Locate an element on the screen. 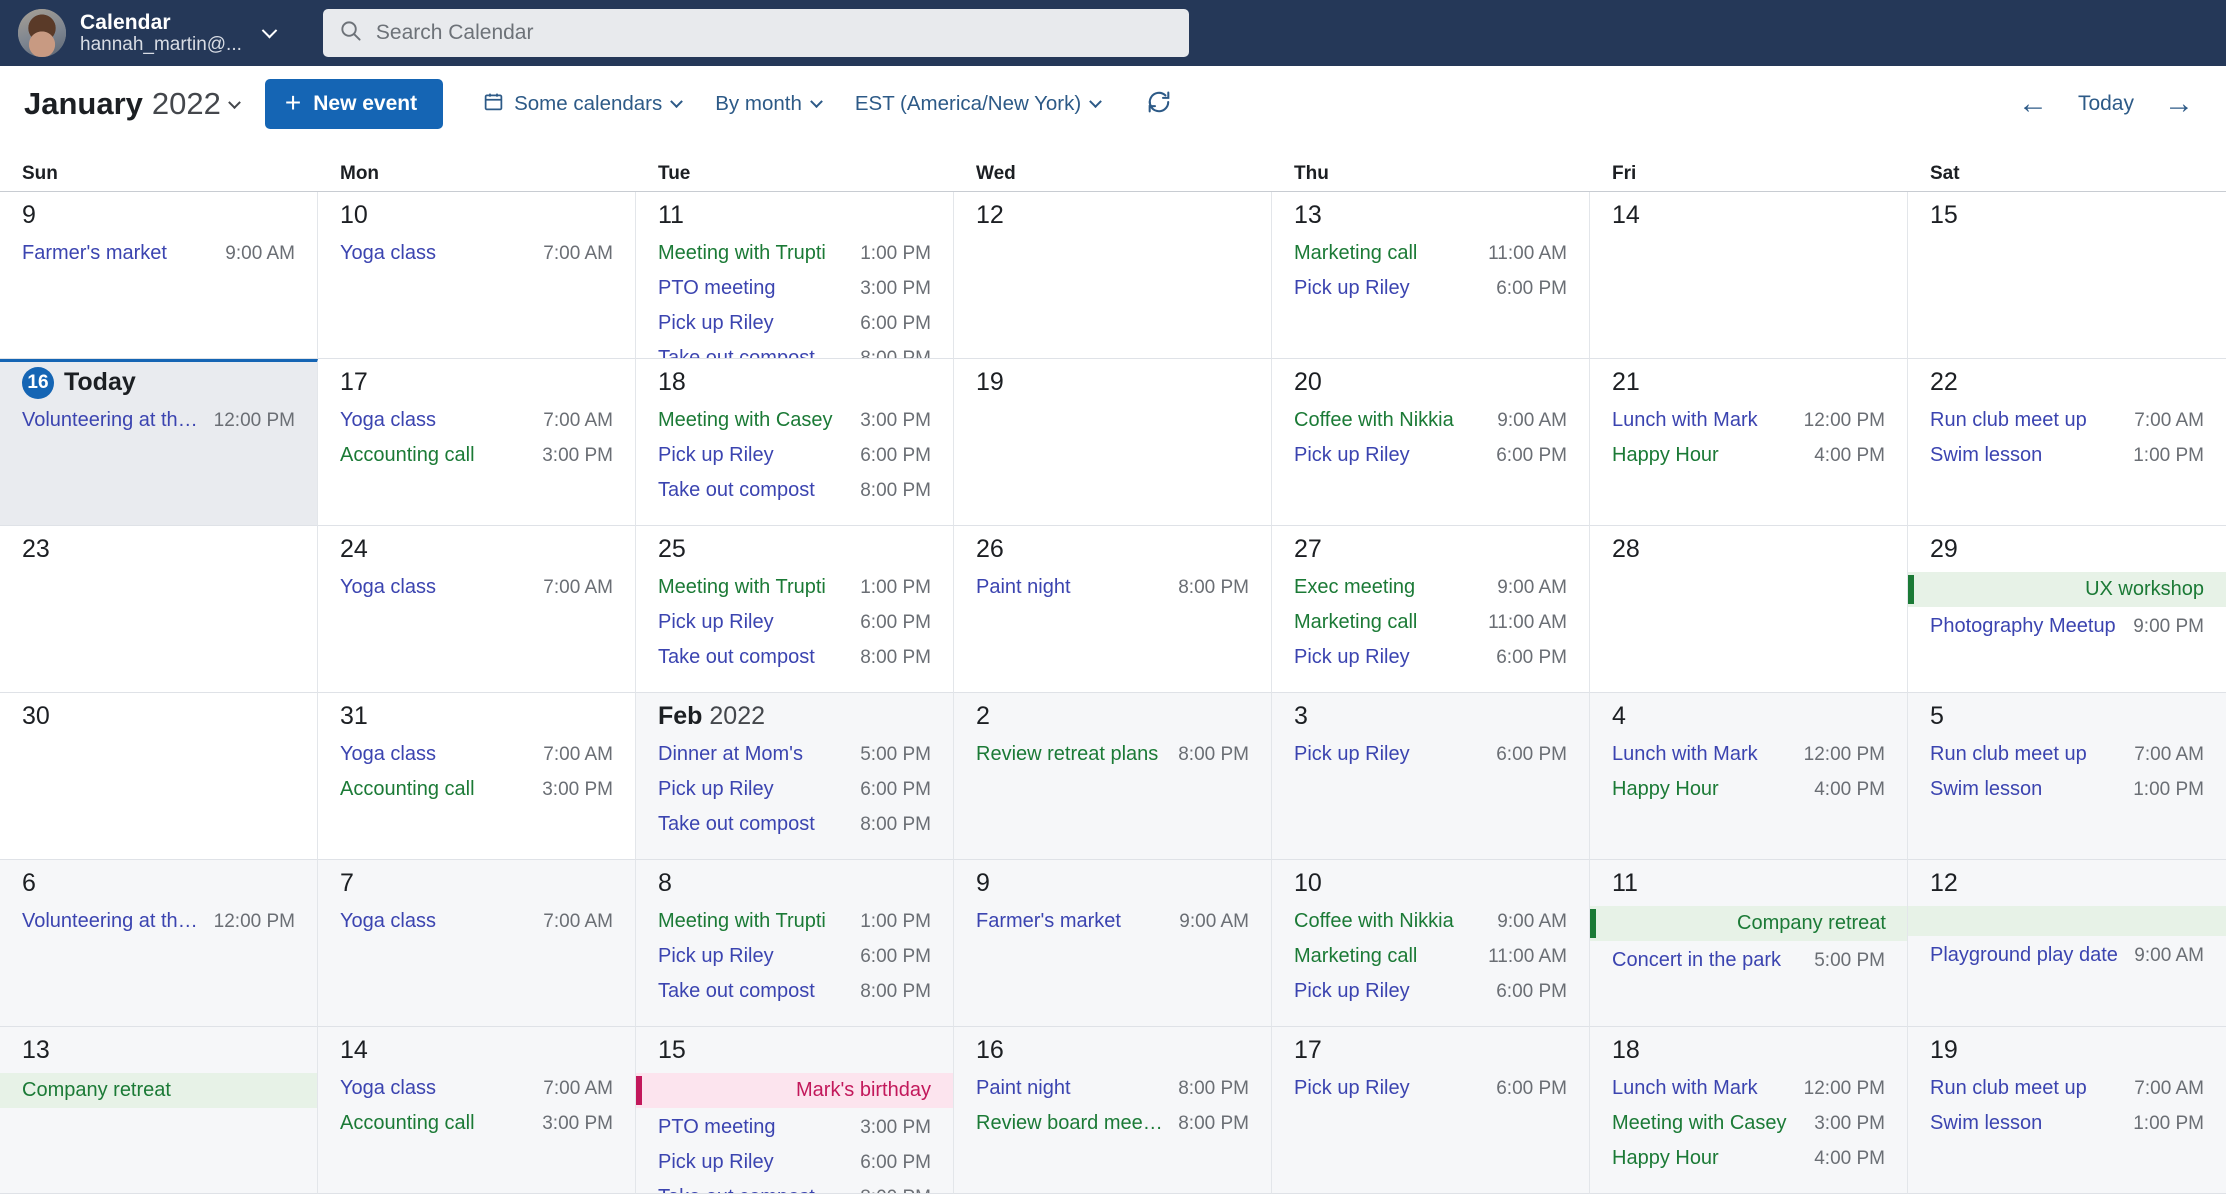 This screenshot has height=1201, width=2226. day-cell: 10 Yoga class 7:00 AM is located at coordinates (477, 275).